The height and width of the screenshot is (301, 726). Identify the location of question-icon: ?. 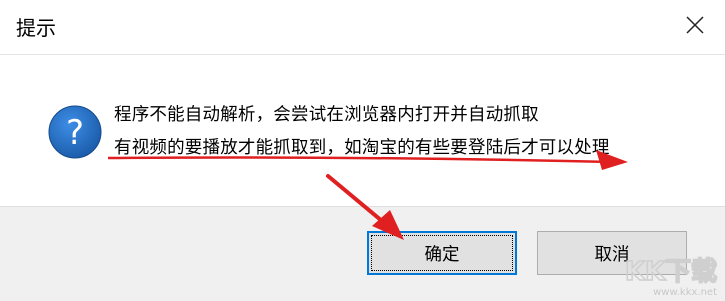
(75, 132).